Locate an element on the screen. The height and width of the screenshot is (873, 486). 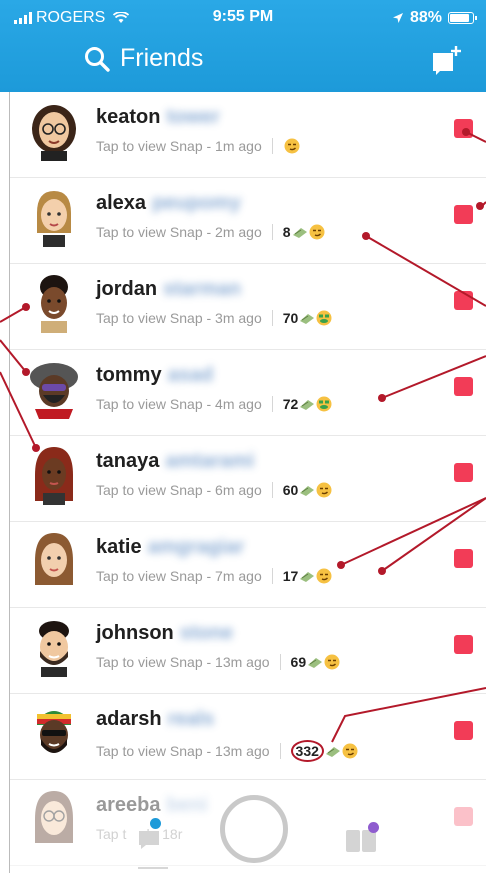
snap-status: Tap to view Snap - 4m ago 72 is located at coordinates (214, 404).